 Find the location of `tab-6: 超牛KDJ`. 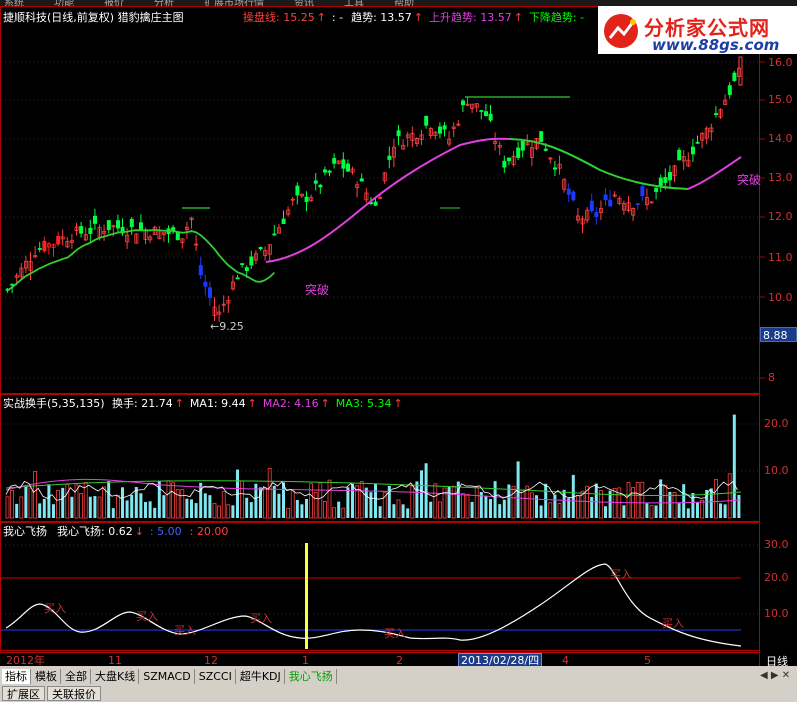

tab-6: 超牛KDJ is located at coordinates (261, 676).